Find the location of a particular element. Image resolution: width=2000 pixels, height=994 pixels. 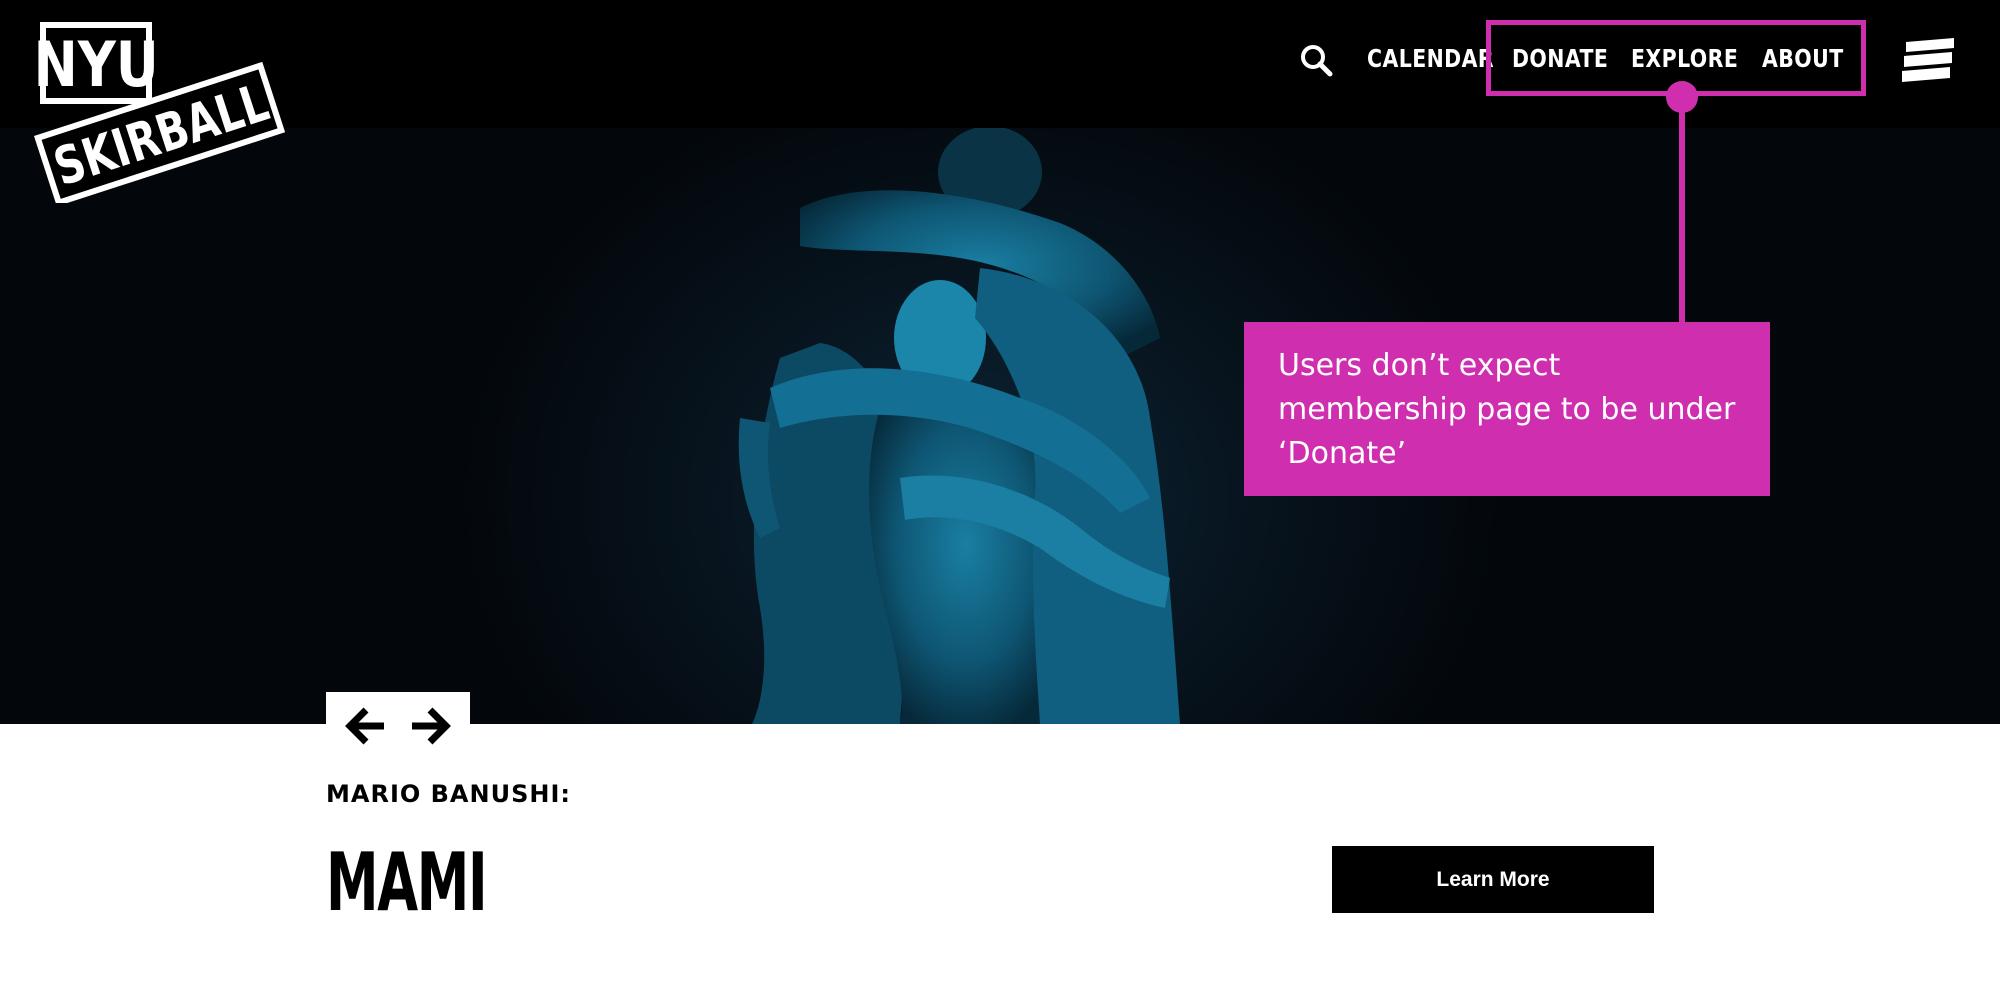

logo-graphic: NYU SKIRBALL is located at coordinates (159, 112).